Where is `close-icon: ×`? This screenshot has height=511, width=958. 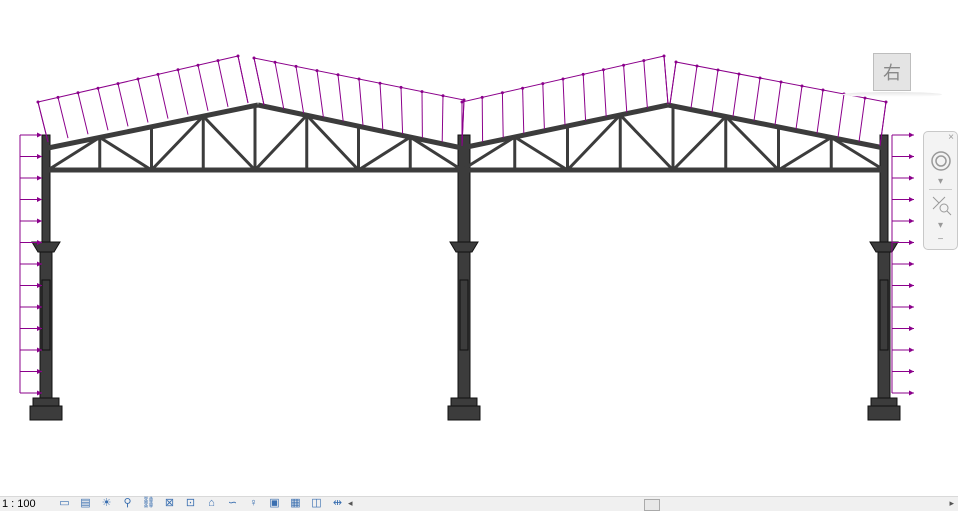
close-icon: × is located at coordinates (939, 137).